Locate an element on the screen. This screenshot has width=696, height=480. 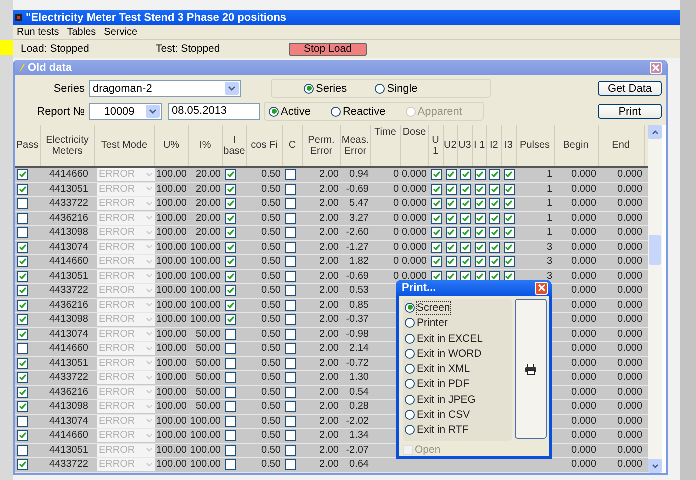
column-header: Time is located at coordinates (386, 145).